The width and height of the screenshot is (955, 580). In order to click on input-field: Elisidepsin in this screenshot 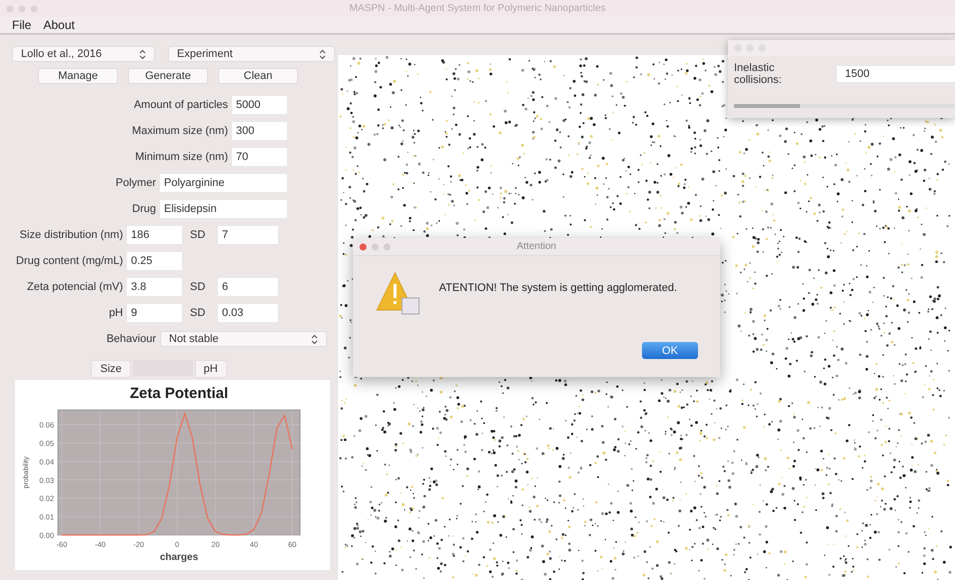, I will do `click(223, 209)`.